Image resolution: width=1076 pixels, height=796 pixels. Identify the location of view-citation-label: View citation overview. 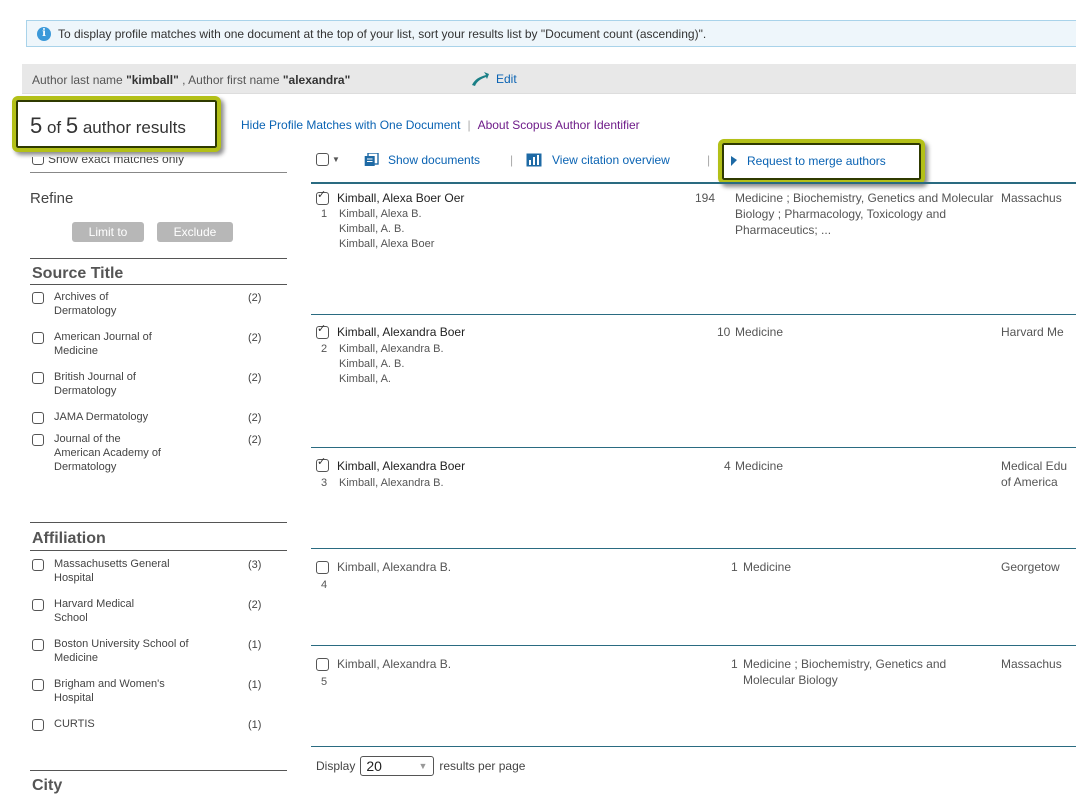
(611, 160).